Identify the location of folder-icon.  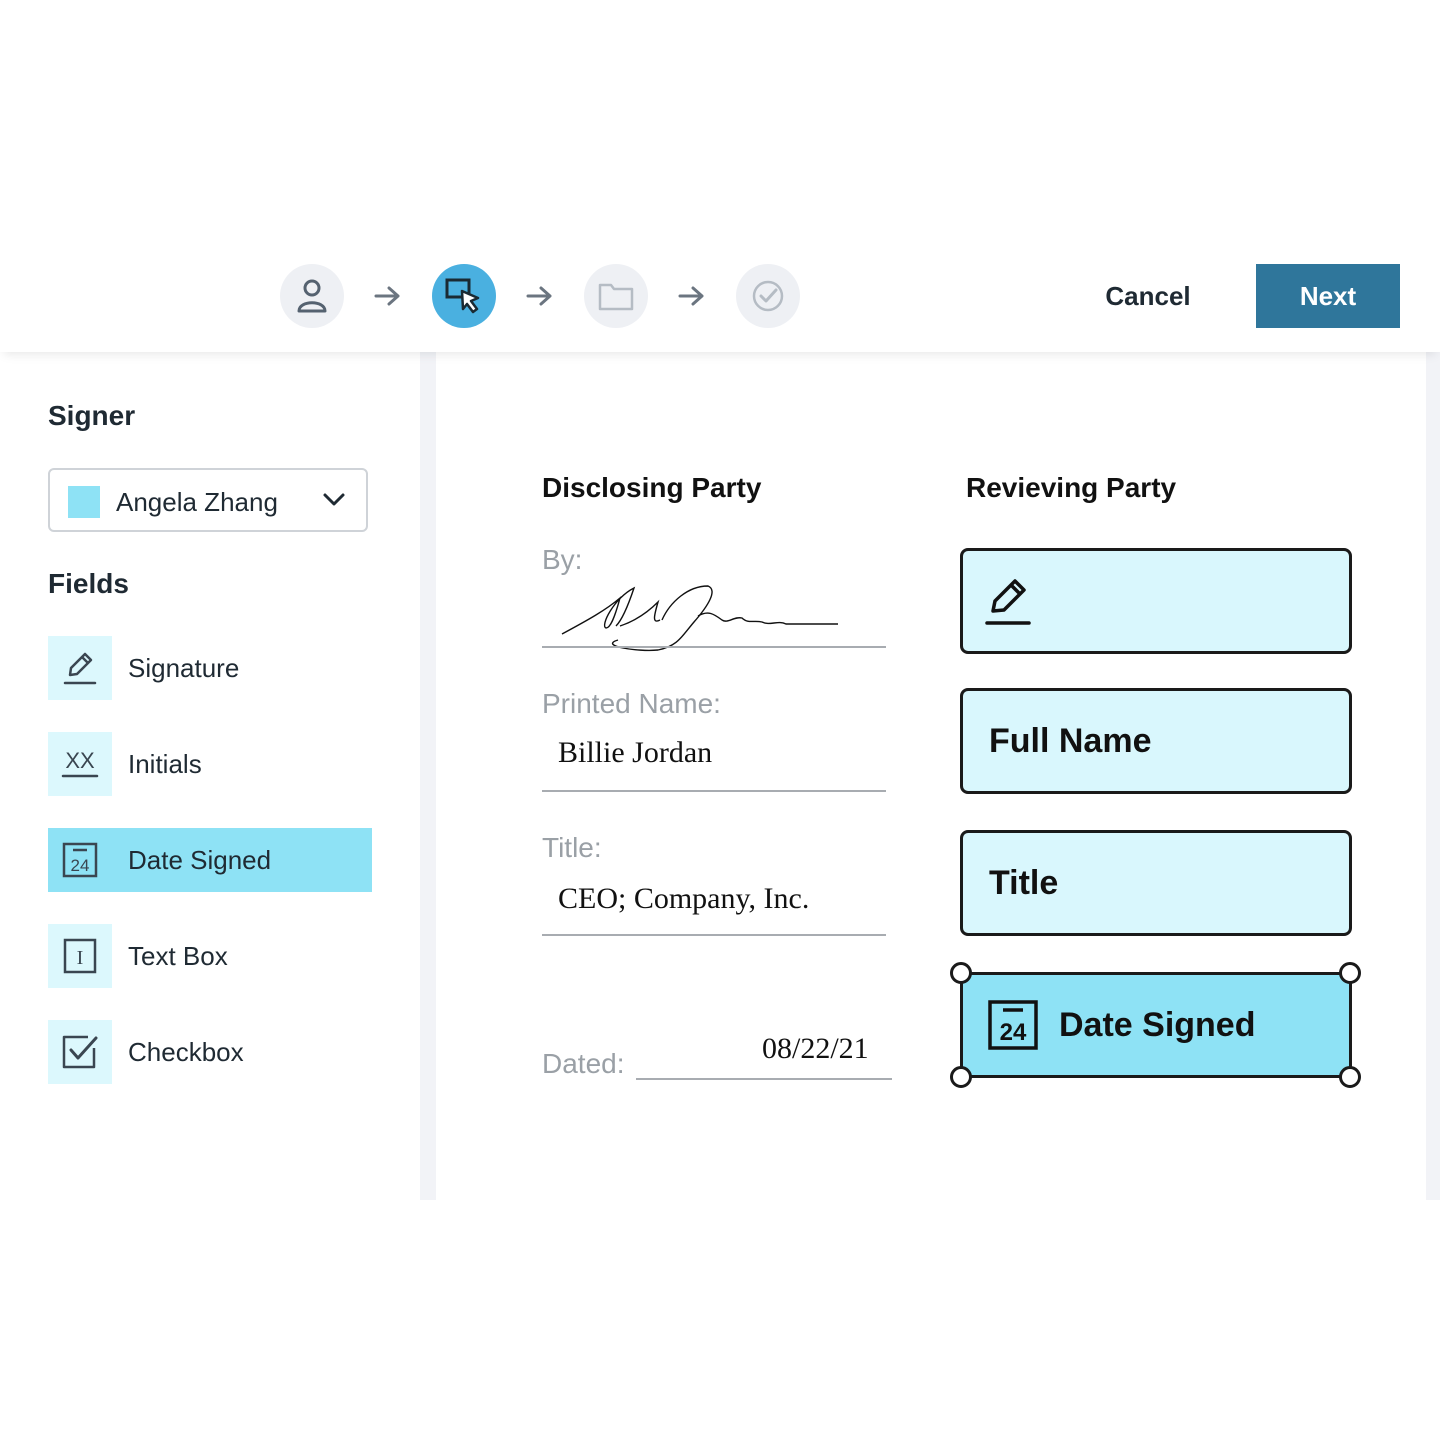
(616, 297).